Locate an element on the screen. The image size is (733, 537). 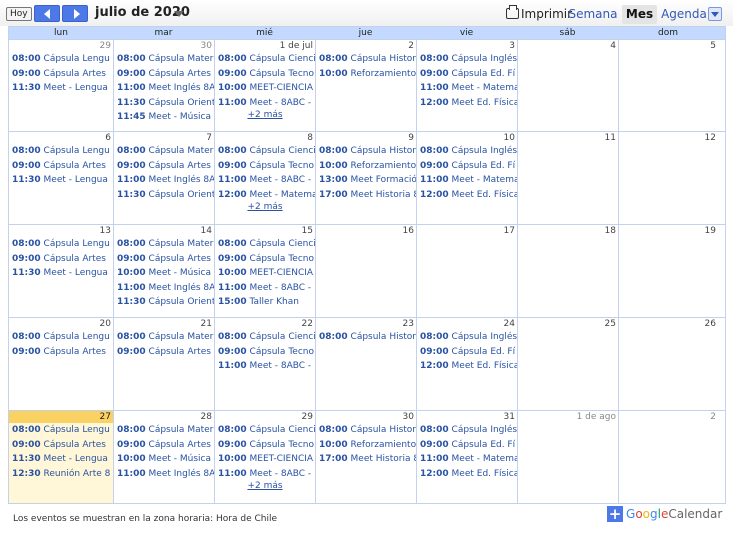
day-cell: 26 is located at coordinates (668, 364).